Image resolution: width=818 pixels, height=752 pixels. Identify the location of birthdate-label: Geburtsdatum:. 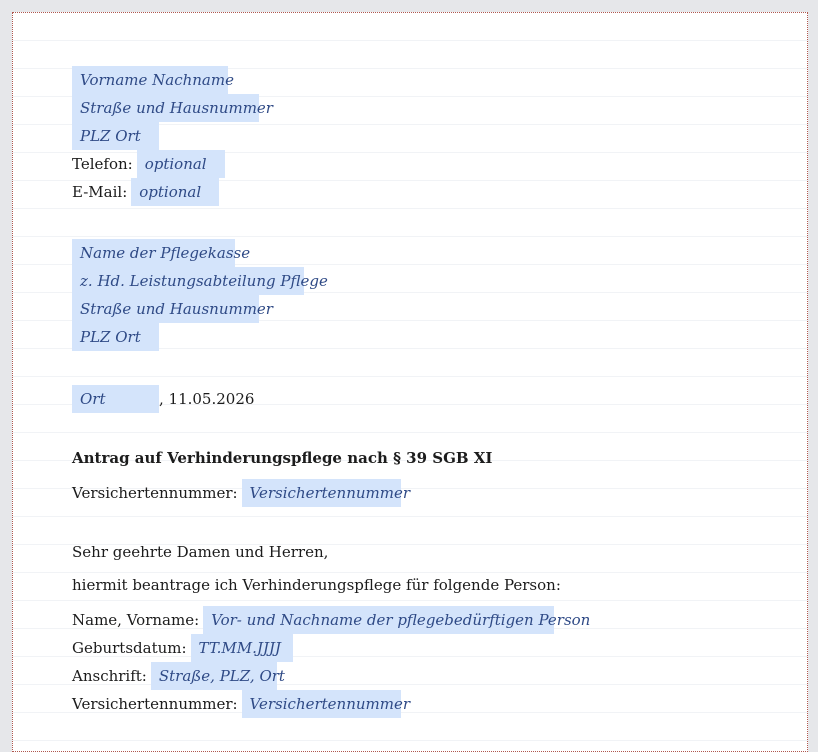
(129, 648).